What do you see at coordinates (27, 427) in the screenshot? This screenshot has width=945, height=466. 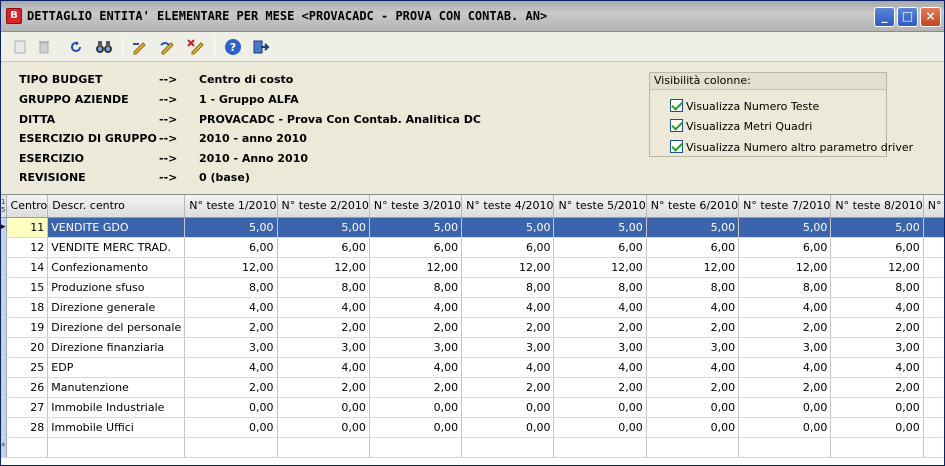 I see `cell-centro: 28` at bounding box center [27, 427].